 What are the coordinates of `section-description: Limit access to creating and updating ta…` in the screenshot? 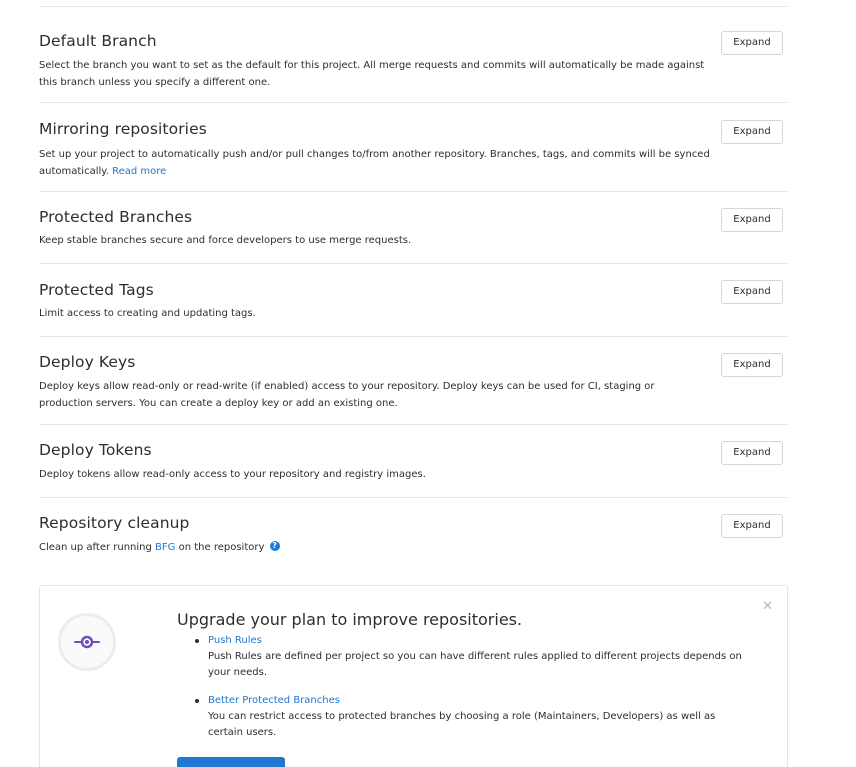 It's located at (147, 313).